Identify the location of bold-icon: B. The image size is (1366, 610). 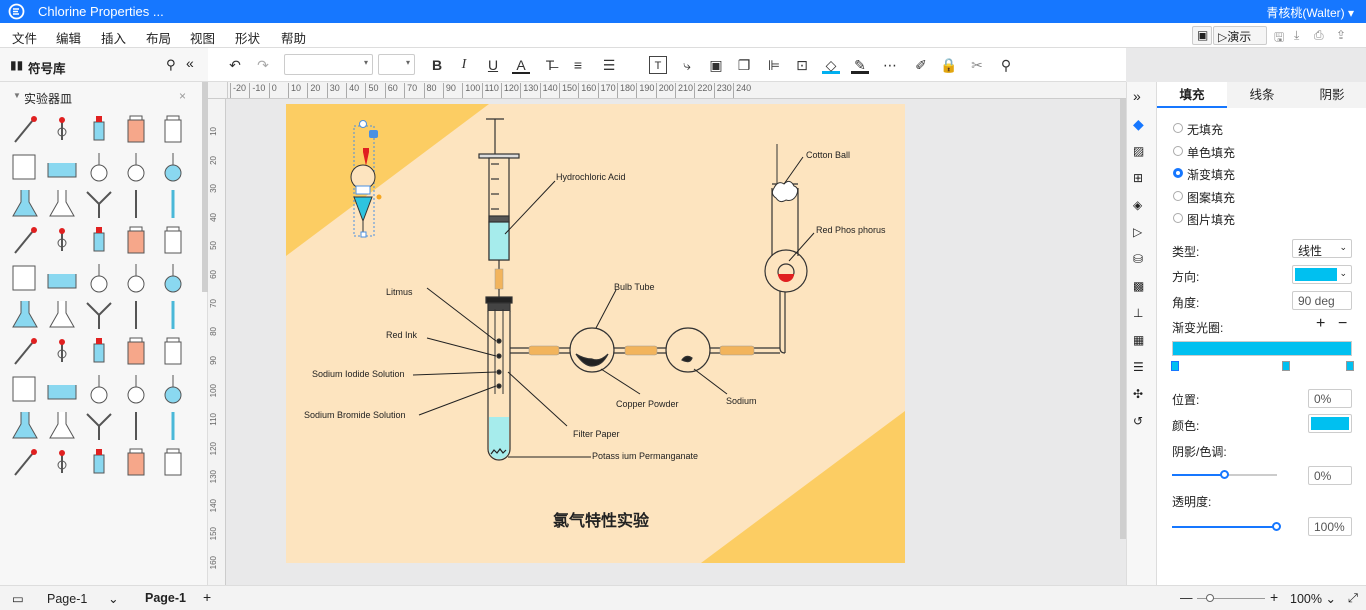
(437, 65).